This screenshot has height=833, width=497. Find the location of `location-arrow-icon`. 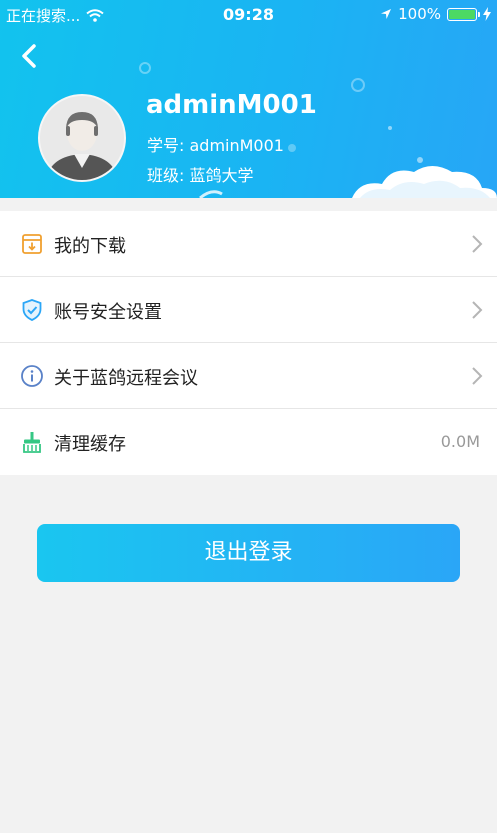

location-arrow-icon is located at coordinates (386, 14).